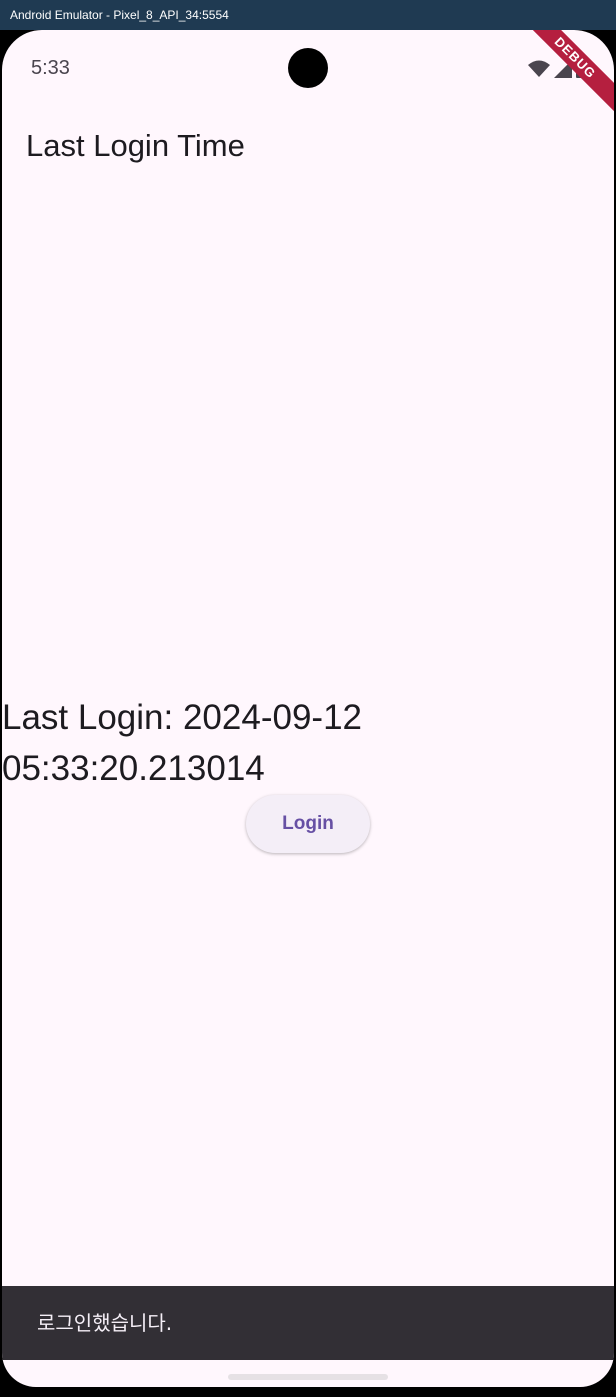 The image size is (616, 1397). What do you see at coordinates (308, 824) in the screenshot?
I see `login-button: Login` at bounding box center [308, 824].